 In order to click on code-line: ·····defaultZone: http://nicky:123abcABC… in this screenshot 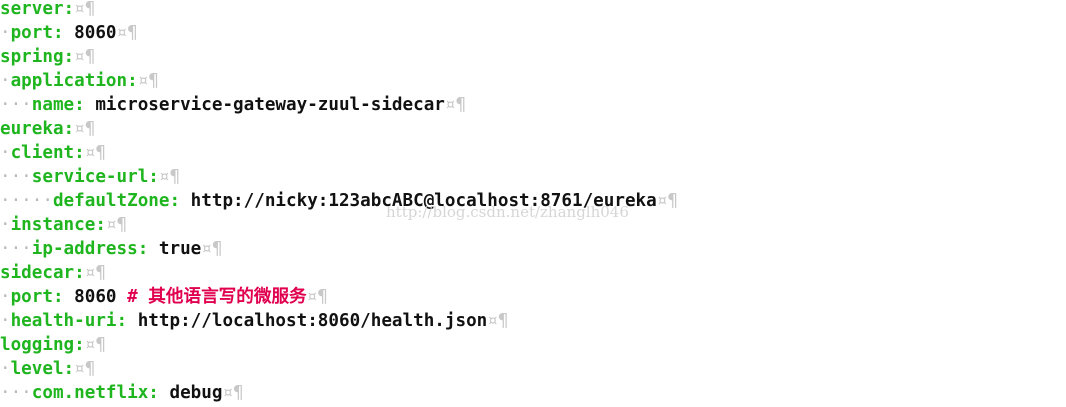, I will do `click(533, 201)`.